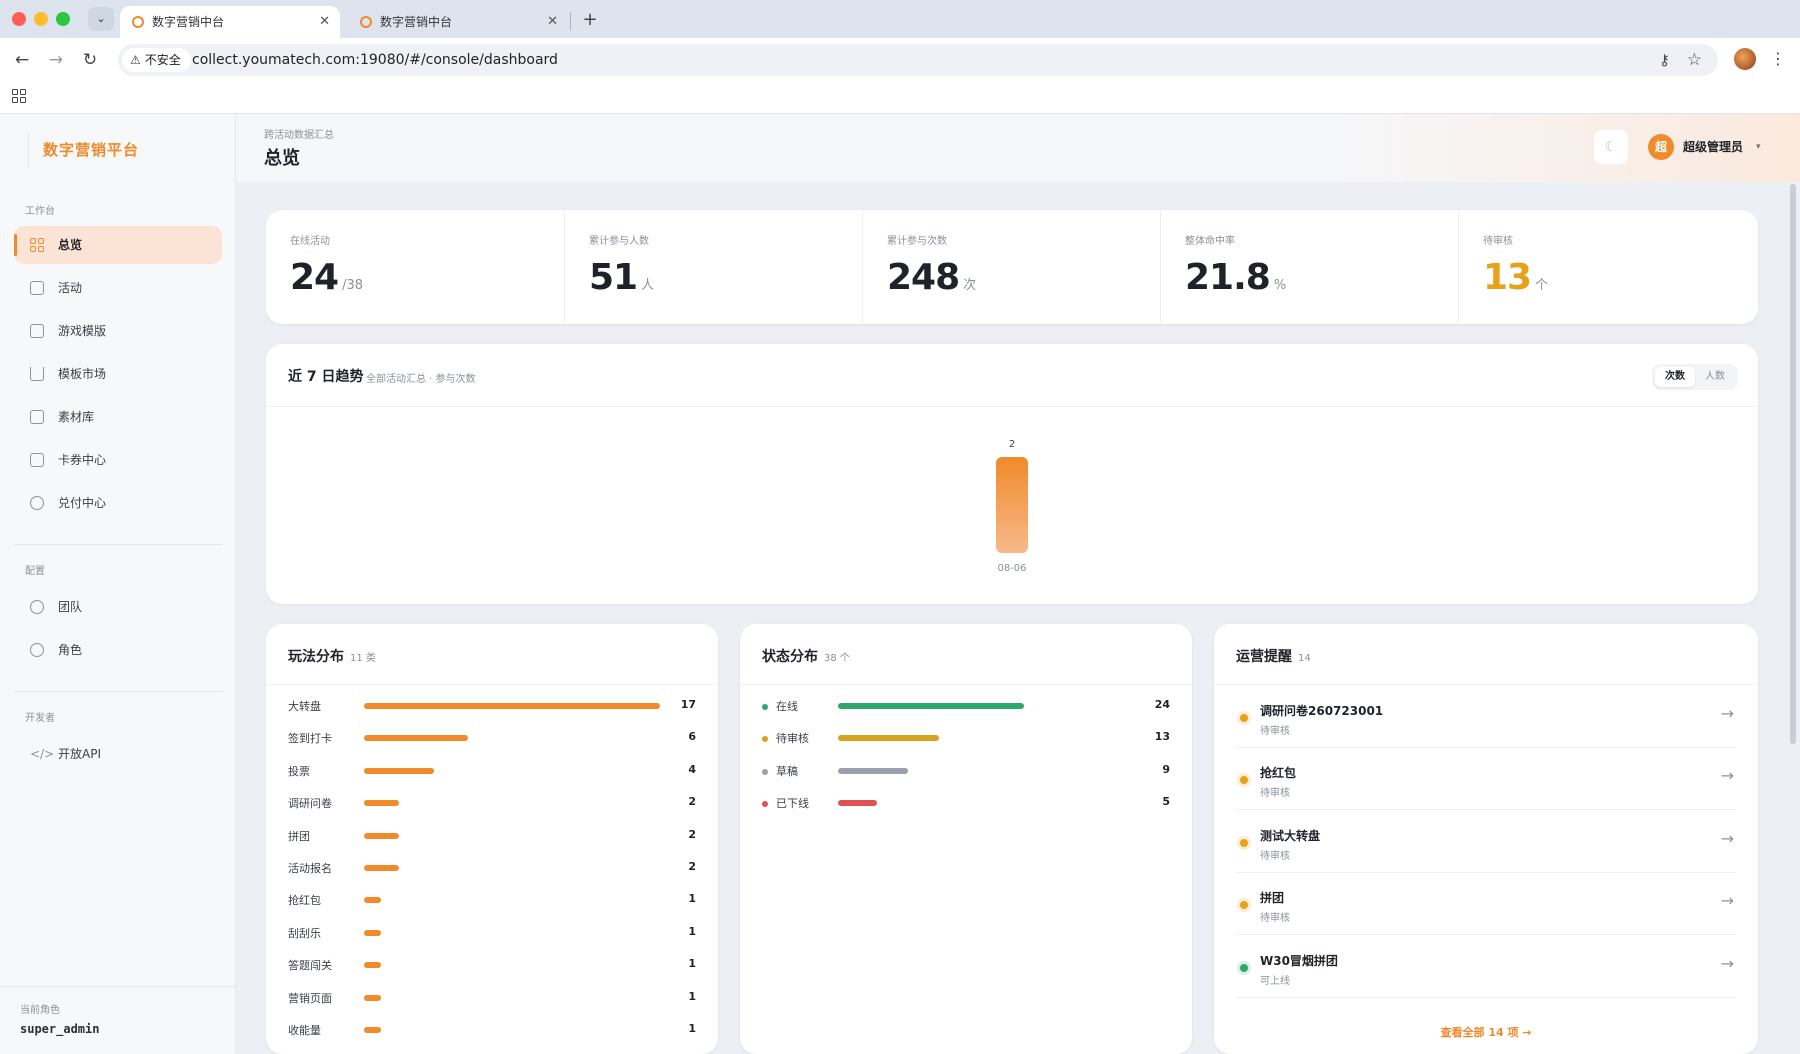 The height and width of the screenshot is (1054, 1800). Describe the element at coordinates (1304, 658) in the screenshot. I see `card-count: 14` at that location.